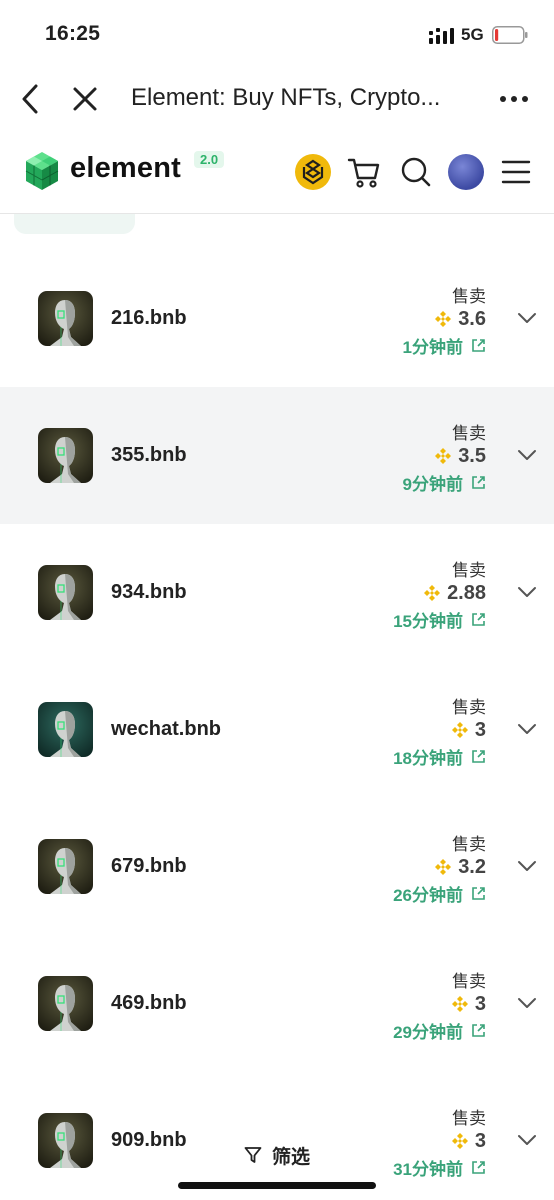  What do you see at coordinates (472, 455) in the screenshot?
I see `price-value: 3.5` at bounding box center [472, 455].